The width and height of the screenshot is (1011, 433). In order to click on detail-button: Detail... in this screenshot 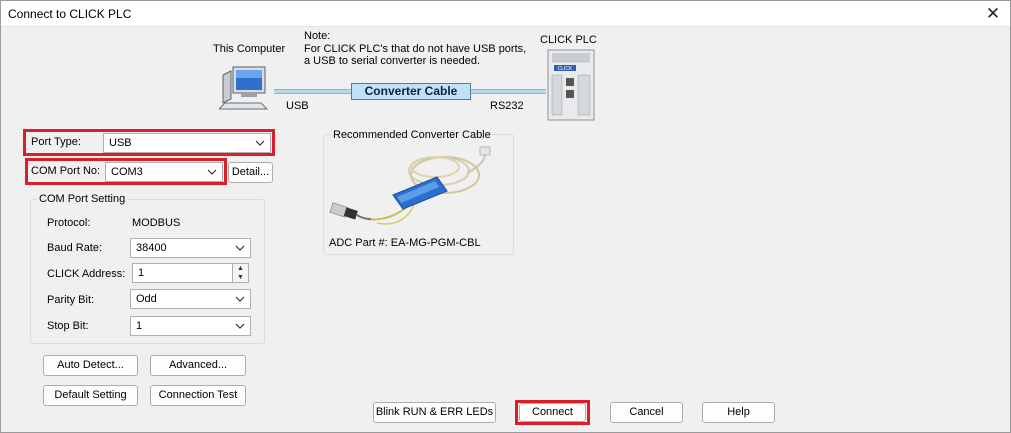, I will do `click(250, 172)`.